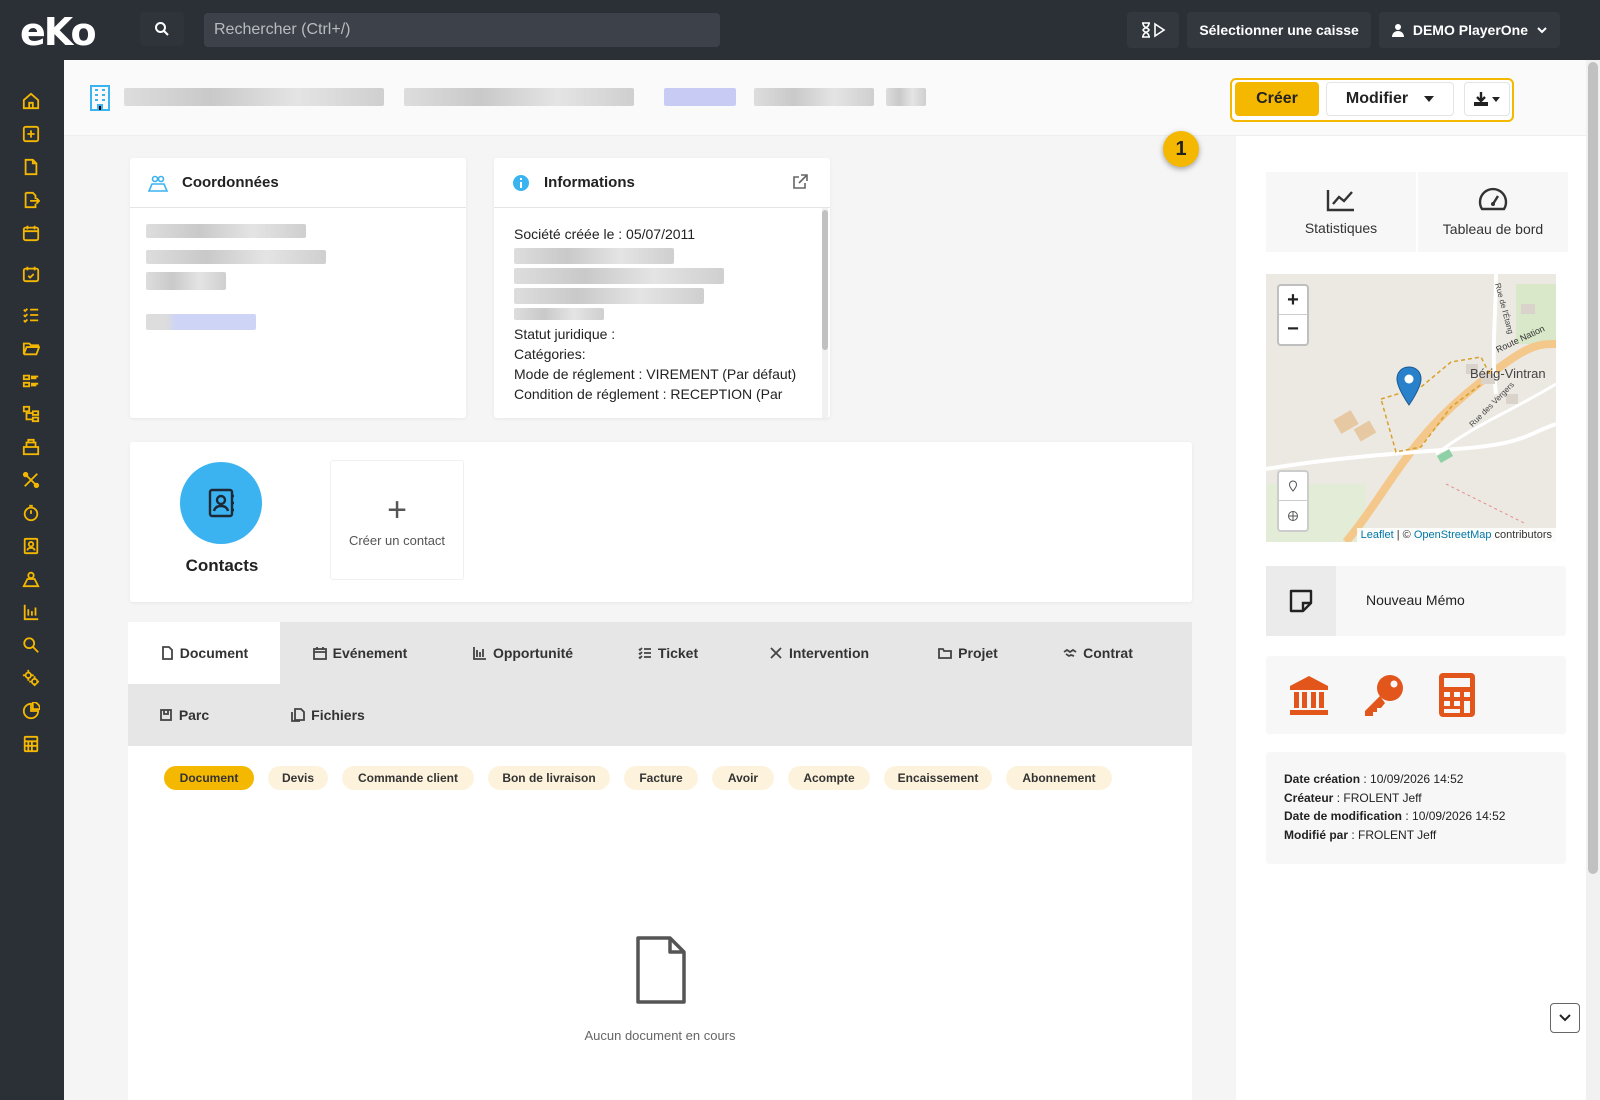 Image resolution: width=1600 pixels, height=1100 pixels. Describe the element at coordinates (31, 612) in the screenshot. I see `bar-chart-icon` at that location.